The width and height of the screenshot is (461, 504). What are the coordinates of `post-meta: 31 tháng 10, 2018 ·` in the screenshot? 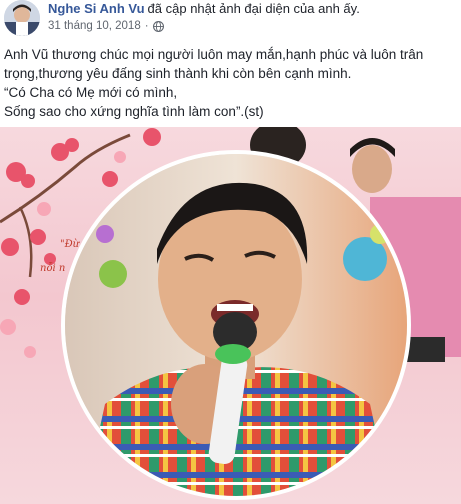 It's located at (106, 26).